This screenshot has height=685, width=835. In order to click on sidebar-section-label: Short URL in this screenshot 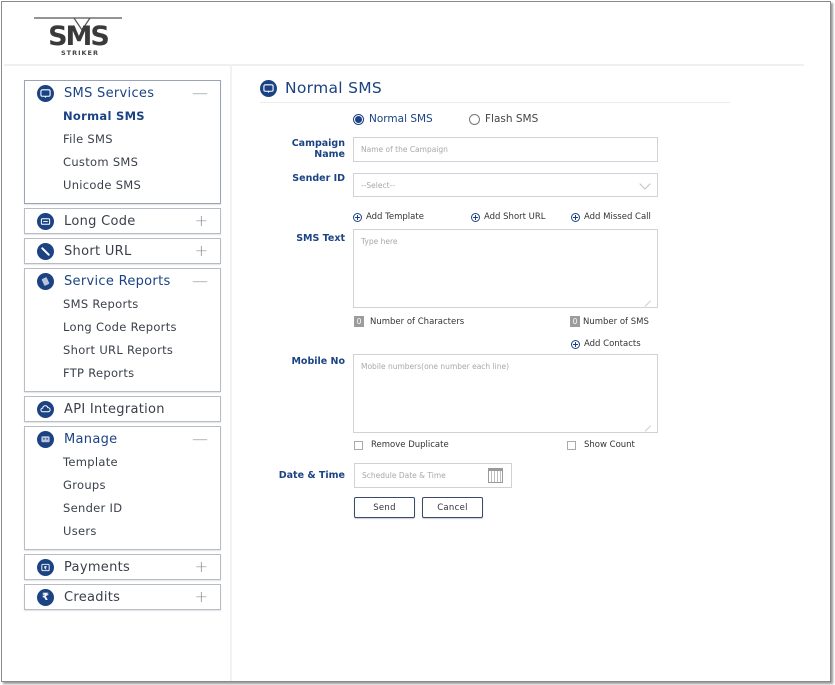, I will do `click(98, 251)`.